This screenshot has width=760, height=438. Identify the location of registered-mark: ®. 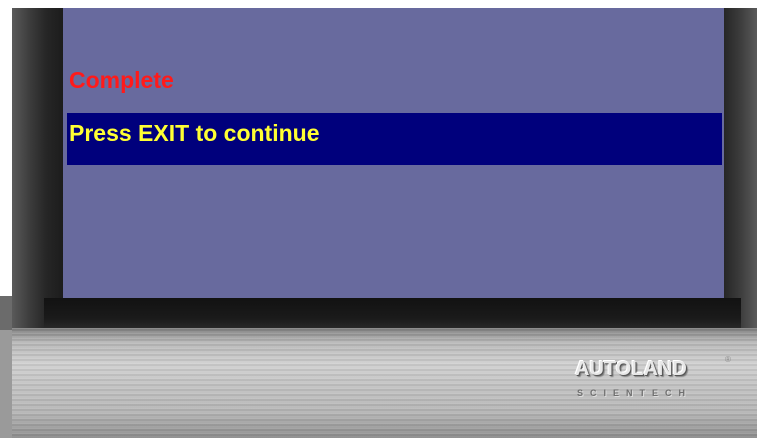
(728, 359).